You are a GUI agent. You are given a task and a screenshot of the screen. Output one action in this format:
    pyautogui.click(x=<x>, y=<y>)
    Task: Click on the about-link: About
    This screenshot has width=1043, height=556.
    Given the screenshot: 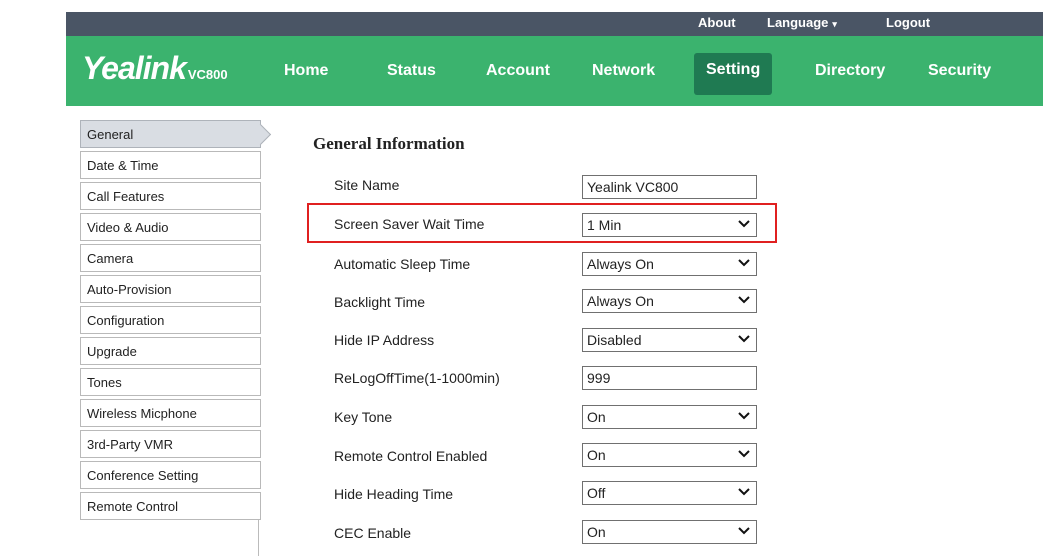 What is the action you would take?
    pyautogui.click(x=717, y=22)
    